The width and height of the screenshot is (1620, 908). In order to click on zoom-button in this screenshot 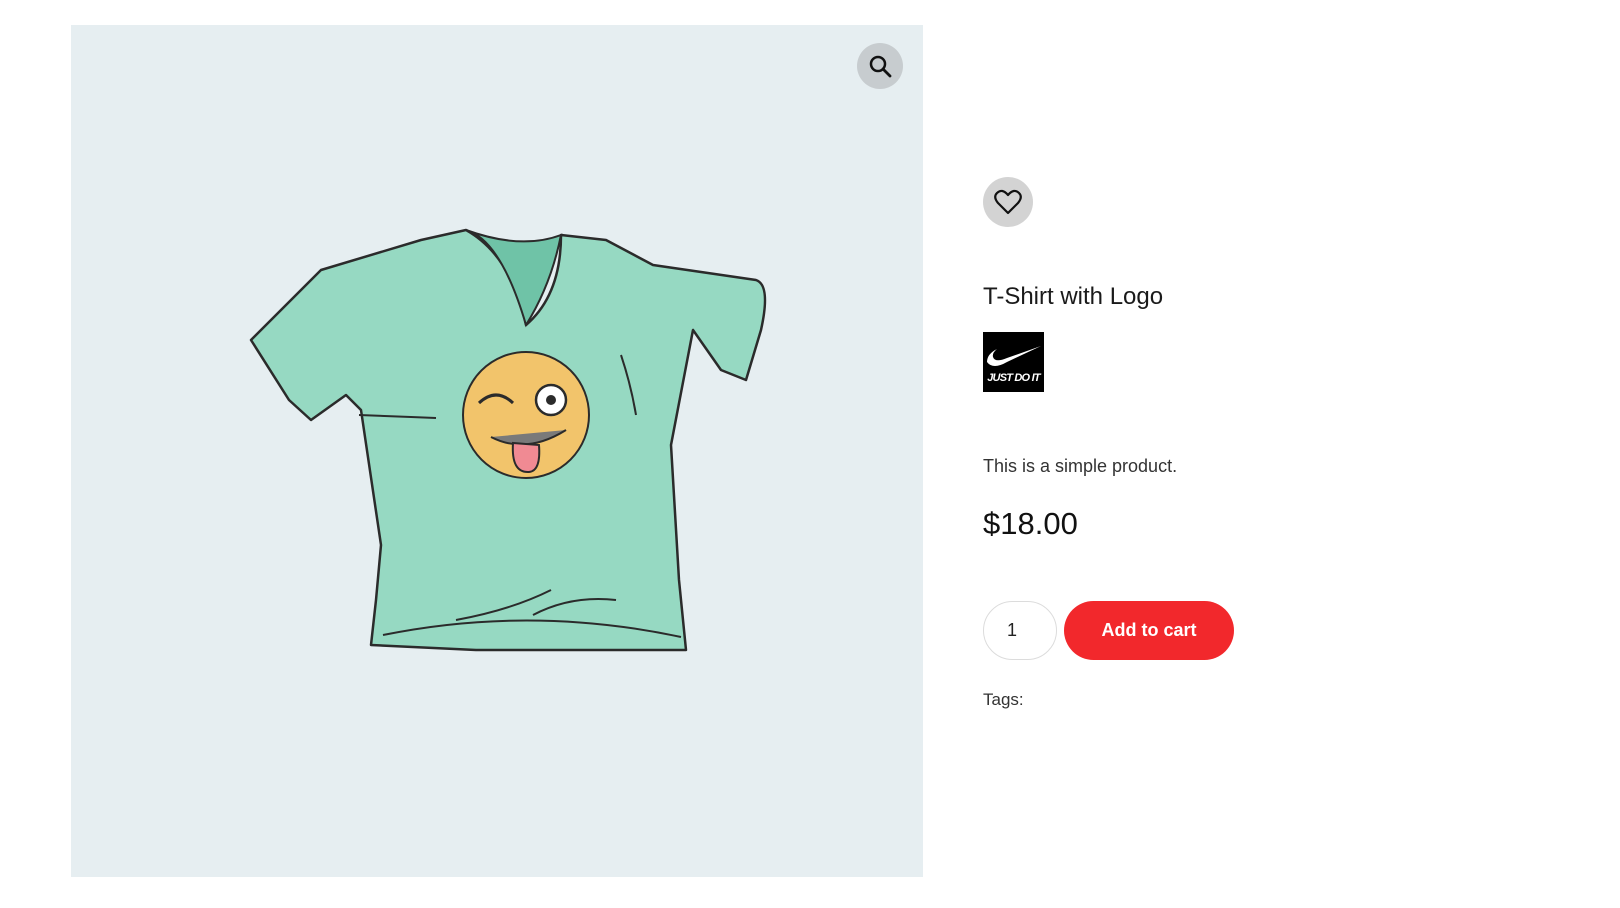, I will do `click(880, 66)`.